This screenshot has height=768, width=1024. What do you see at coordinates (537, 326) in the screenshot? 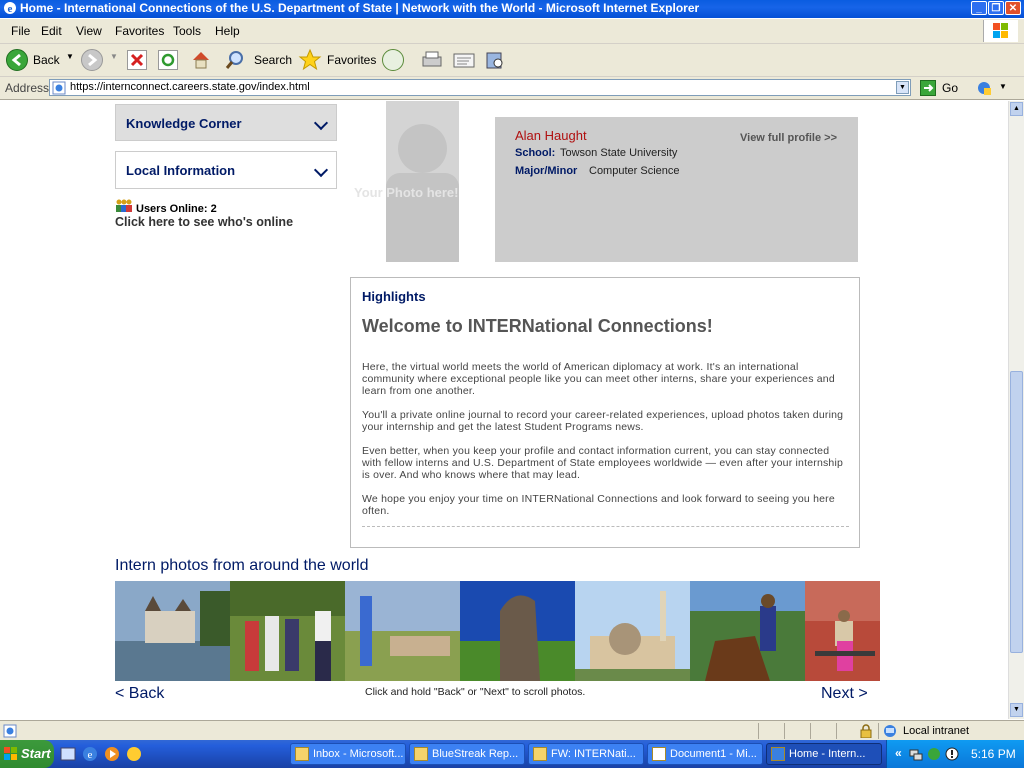
I see `welcome-title: Welcome to INTERNational Connections!` at bounding box center [537, 326].